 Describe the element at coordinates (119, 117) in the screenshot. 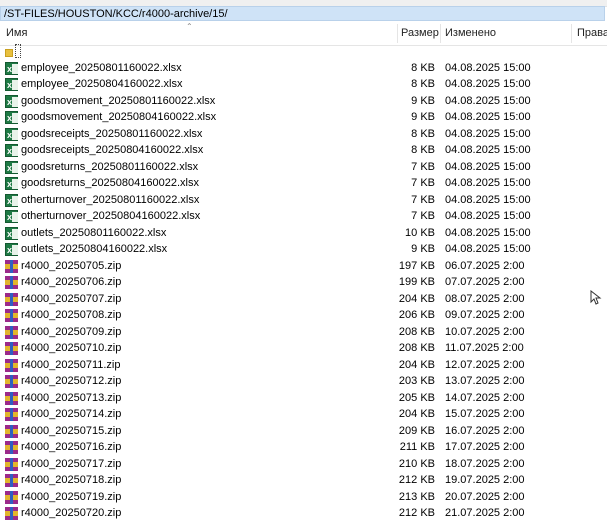

I see `file-name: goodsmovement_20250804160022.xlsx` at that location.